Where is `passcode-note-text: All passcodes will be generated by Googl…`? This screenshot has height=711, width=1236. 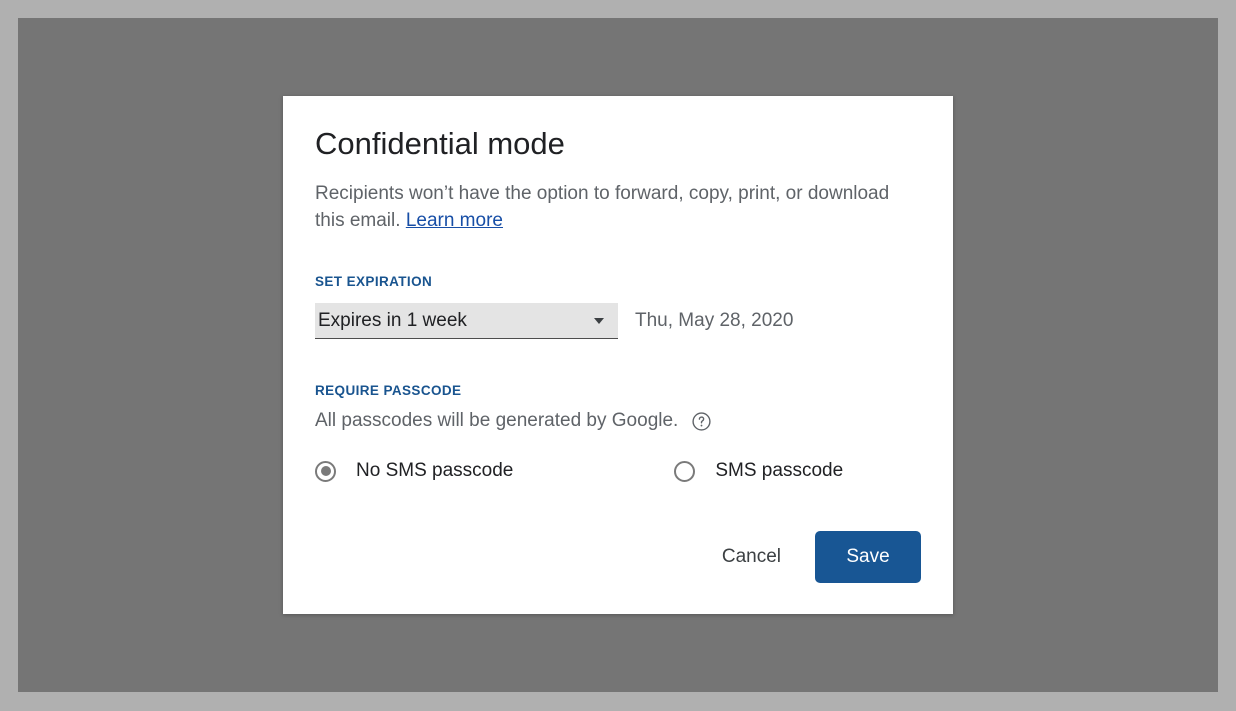 passcode-note-text: All passcodes will be generated by Googl… is located at coordinates (497, 420).